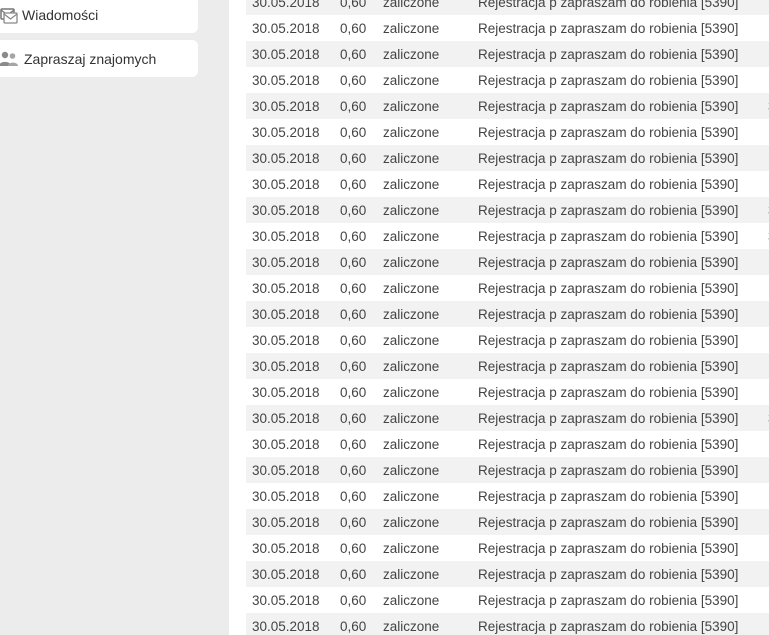  I want to click on sidebar-item-invite-friends: Zapraszaj znajomych, so click(99, 58).